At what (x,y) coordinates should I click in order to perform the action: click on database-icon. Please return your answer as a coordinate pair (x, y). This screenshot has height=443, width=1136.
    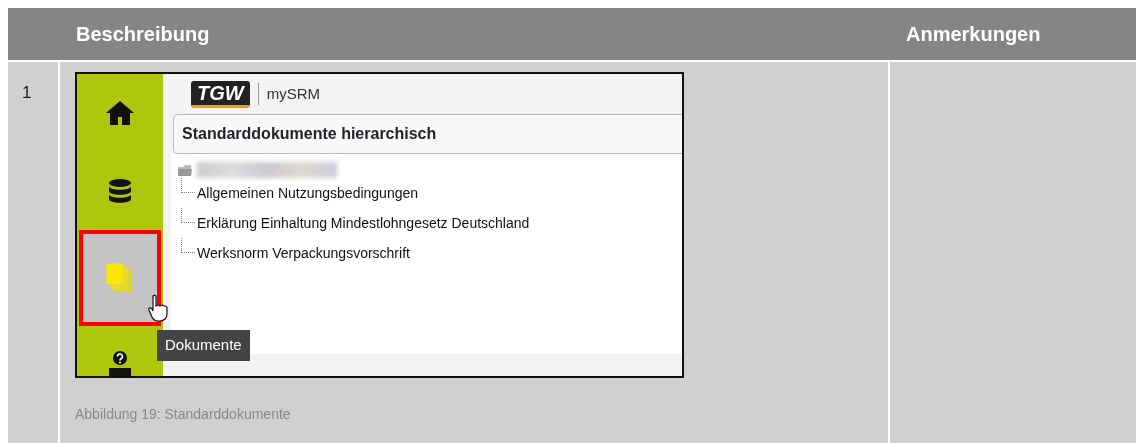
    Looking at the image, I should click on (120, 191).